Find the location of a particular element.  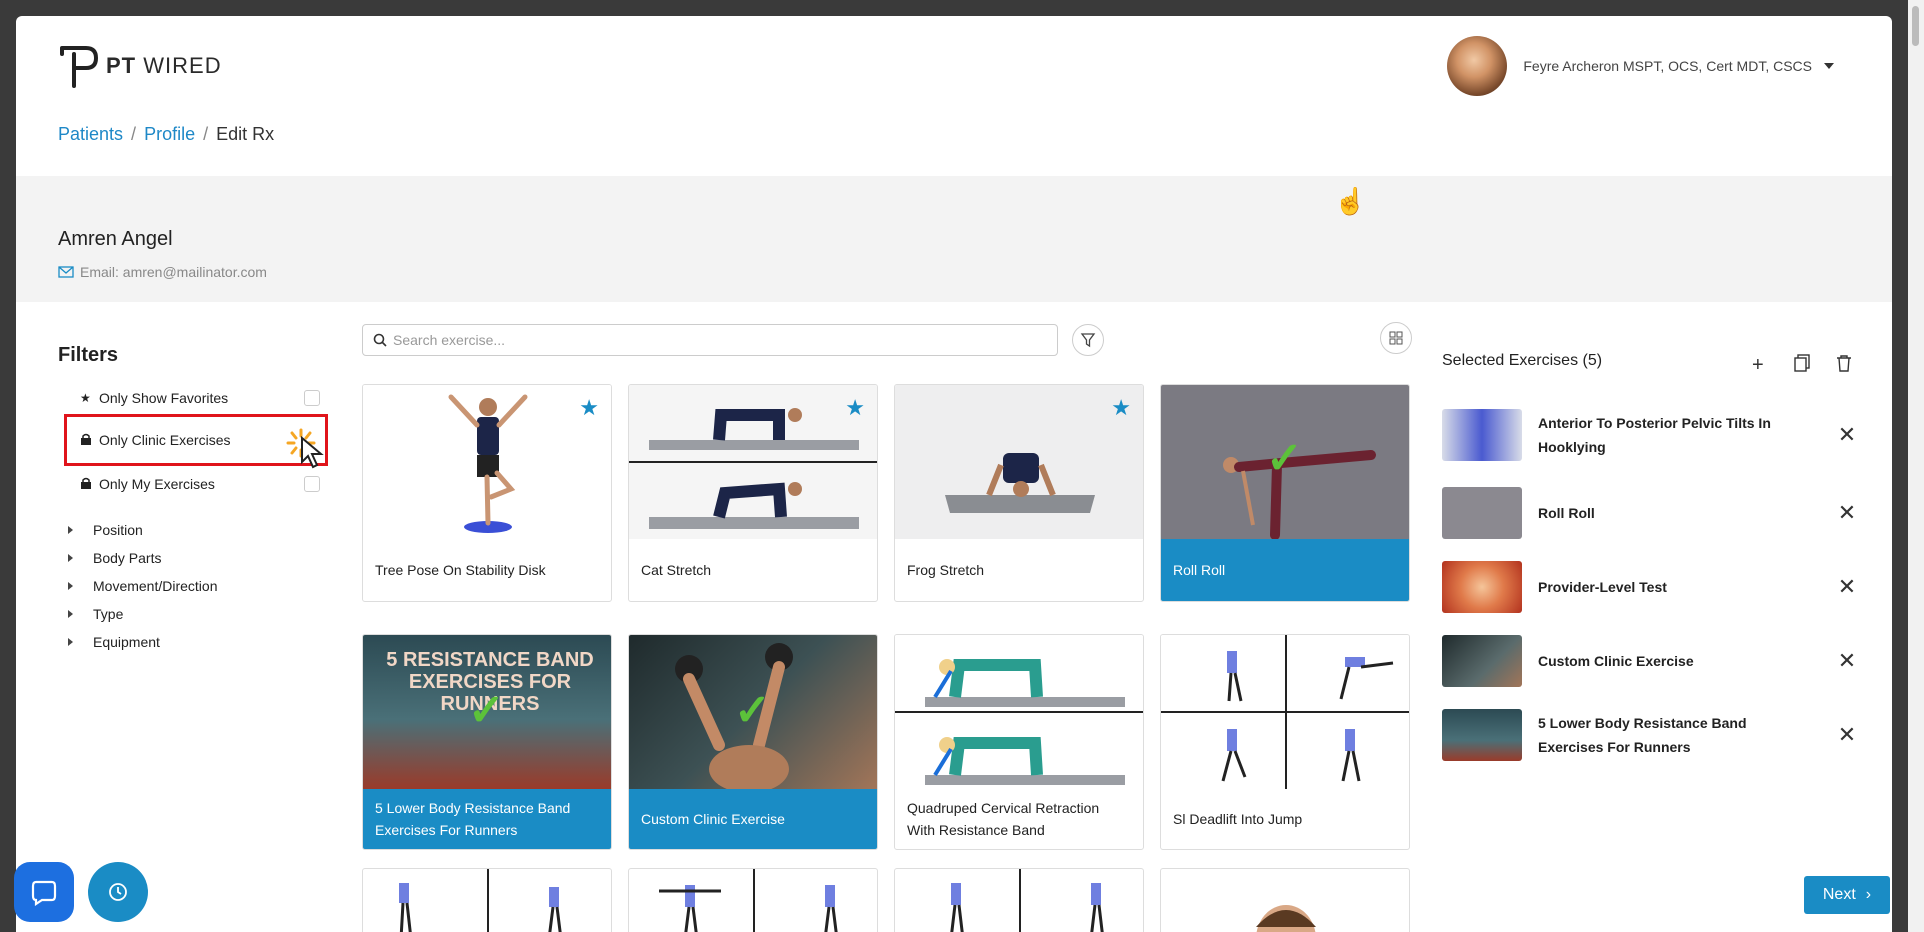

pt-wired-logo: PT WIRED is located at coordinates (140, 66).